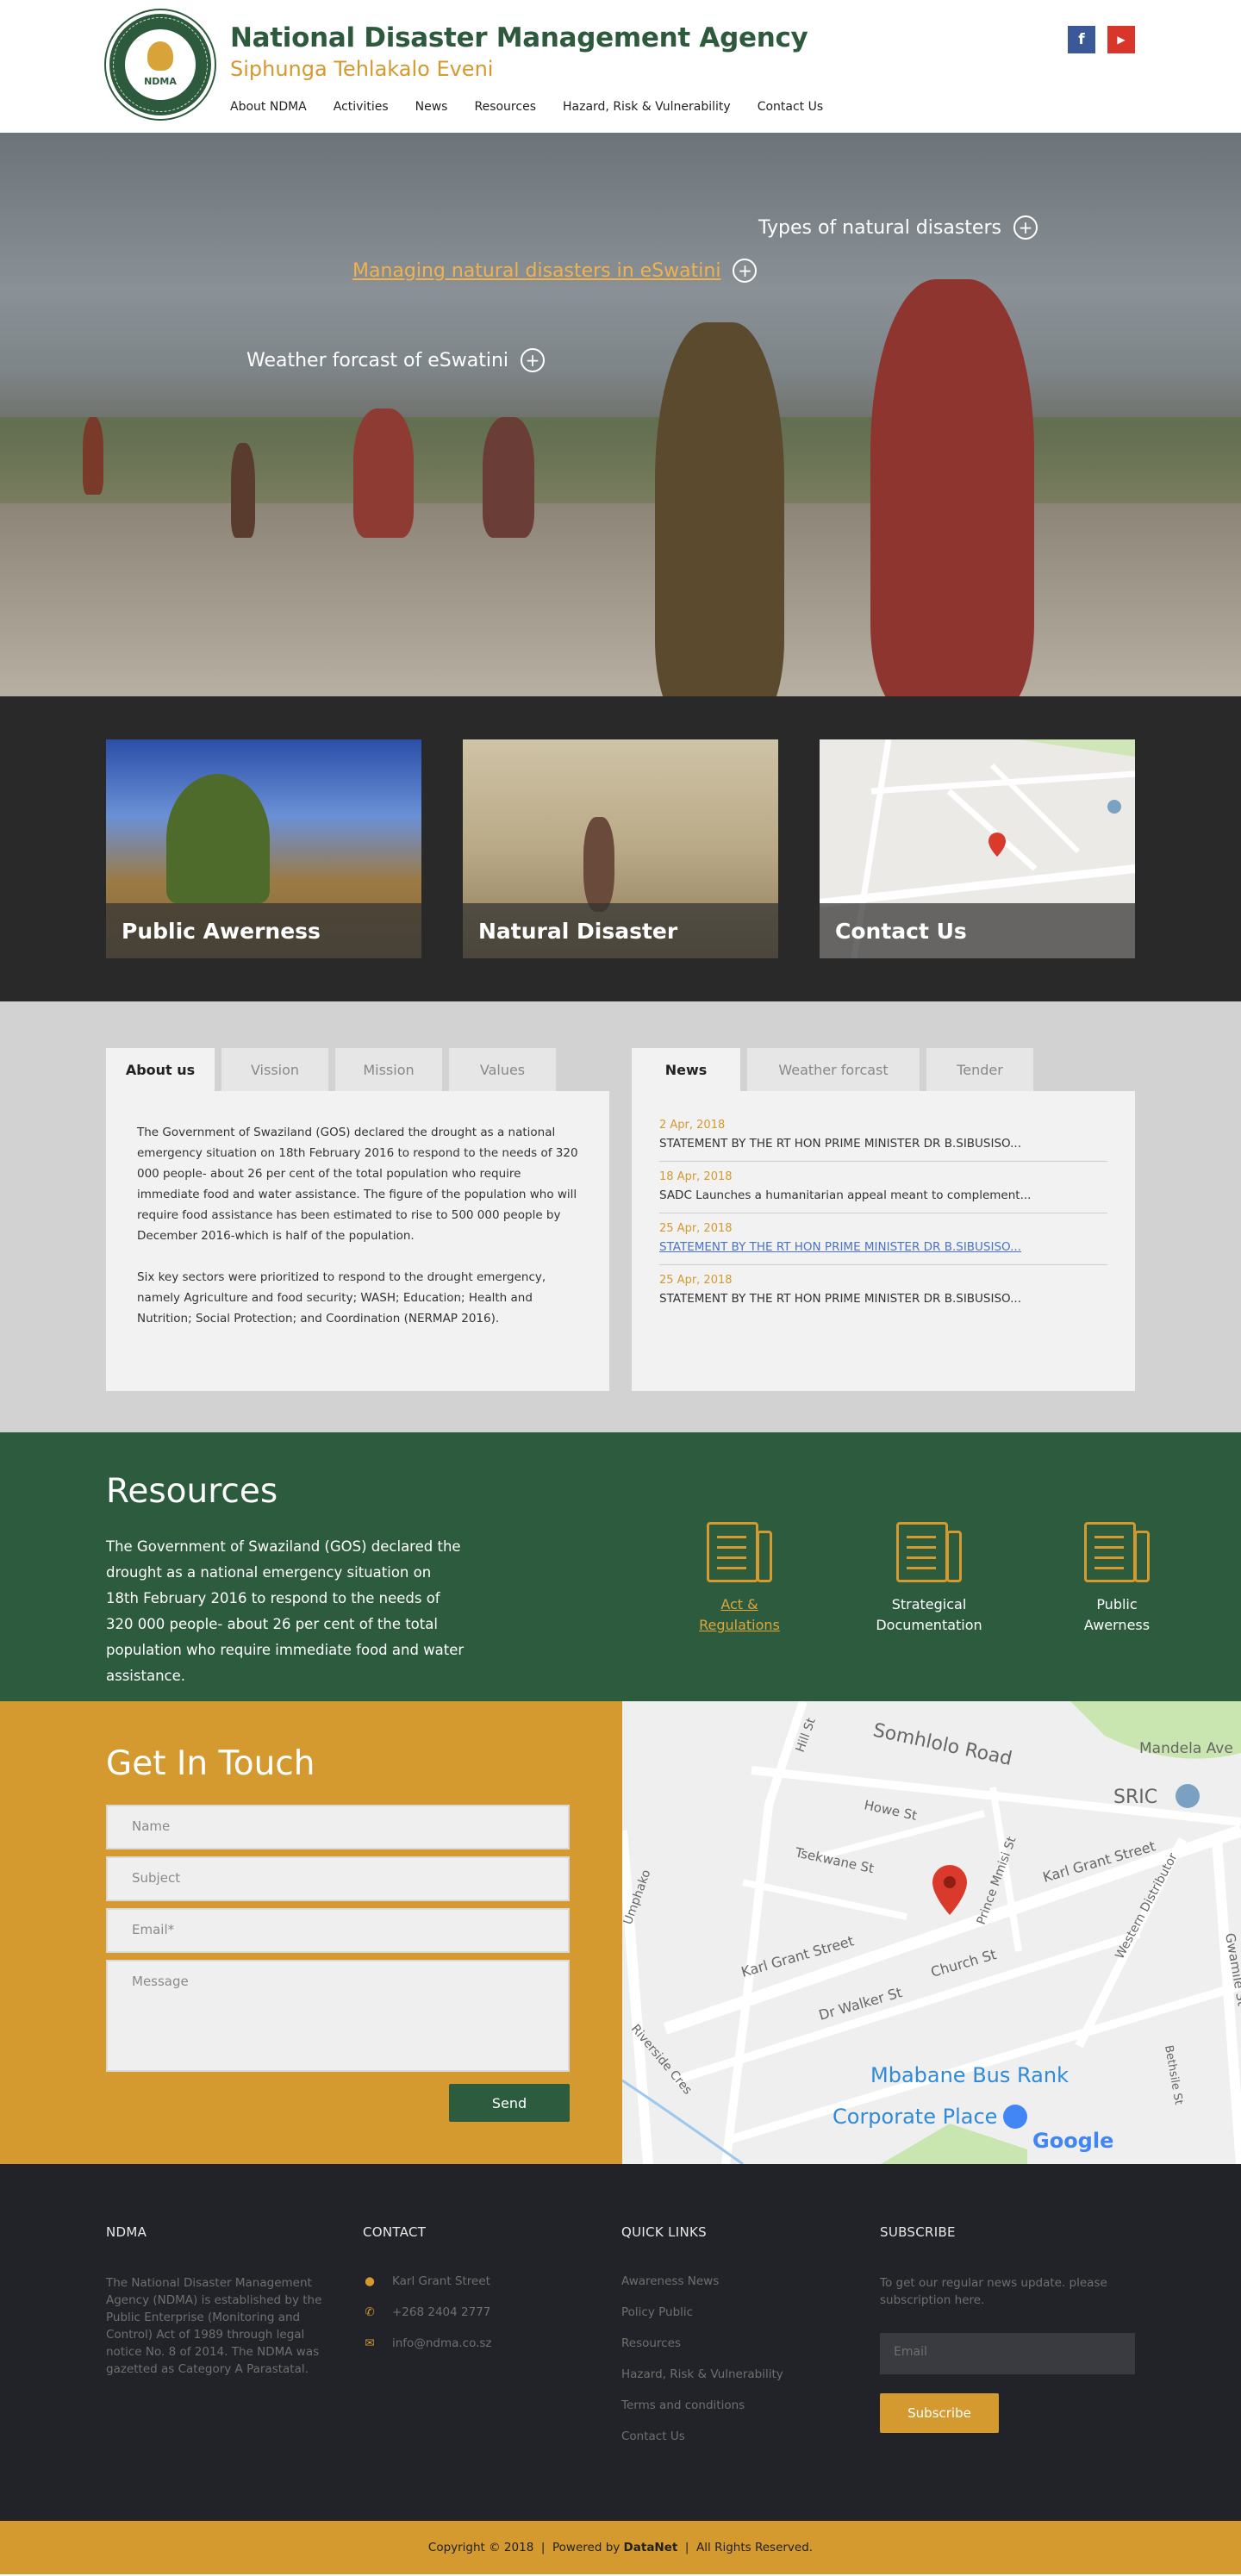 The width and height of the screenshot is (1241, 2576). Describe the element at coordinates (733, 2281) in the screenshot. I see `footer-link: Awareness News` at that location.